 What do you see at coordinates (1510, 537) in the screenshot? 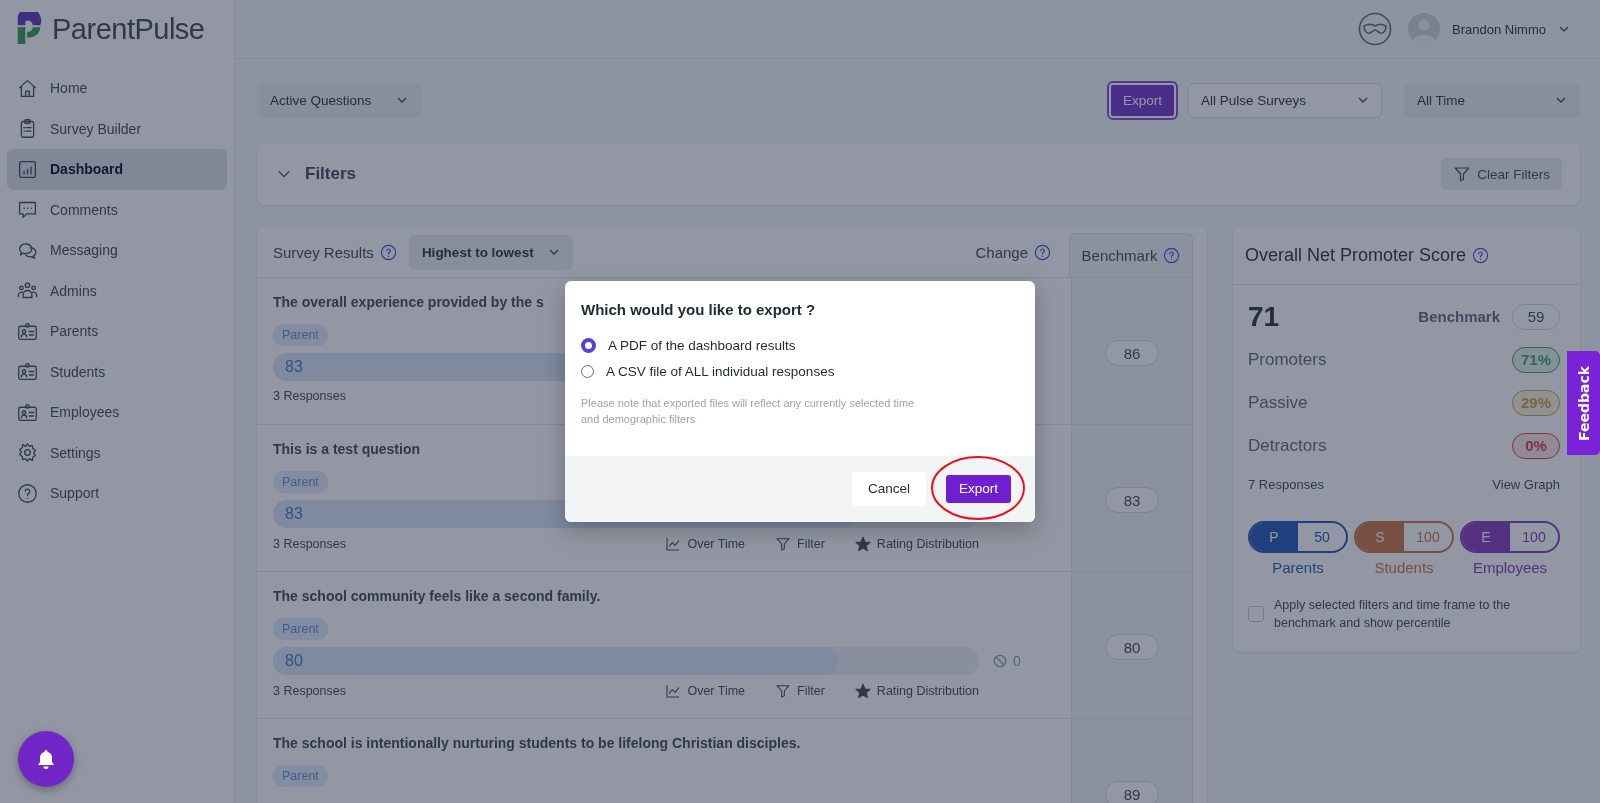
I see `group-score-pill: E 100` at bounding box center [1510, 537].